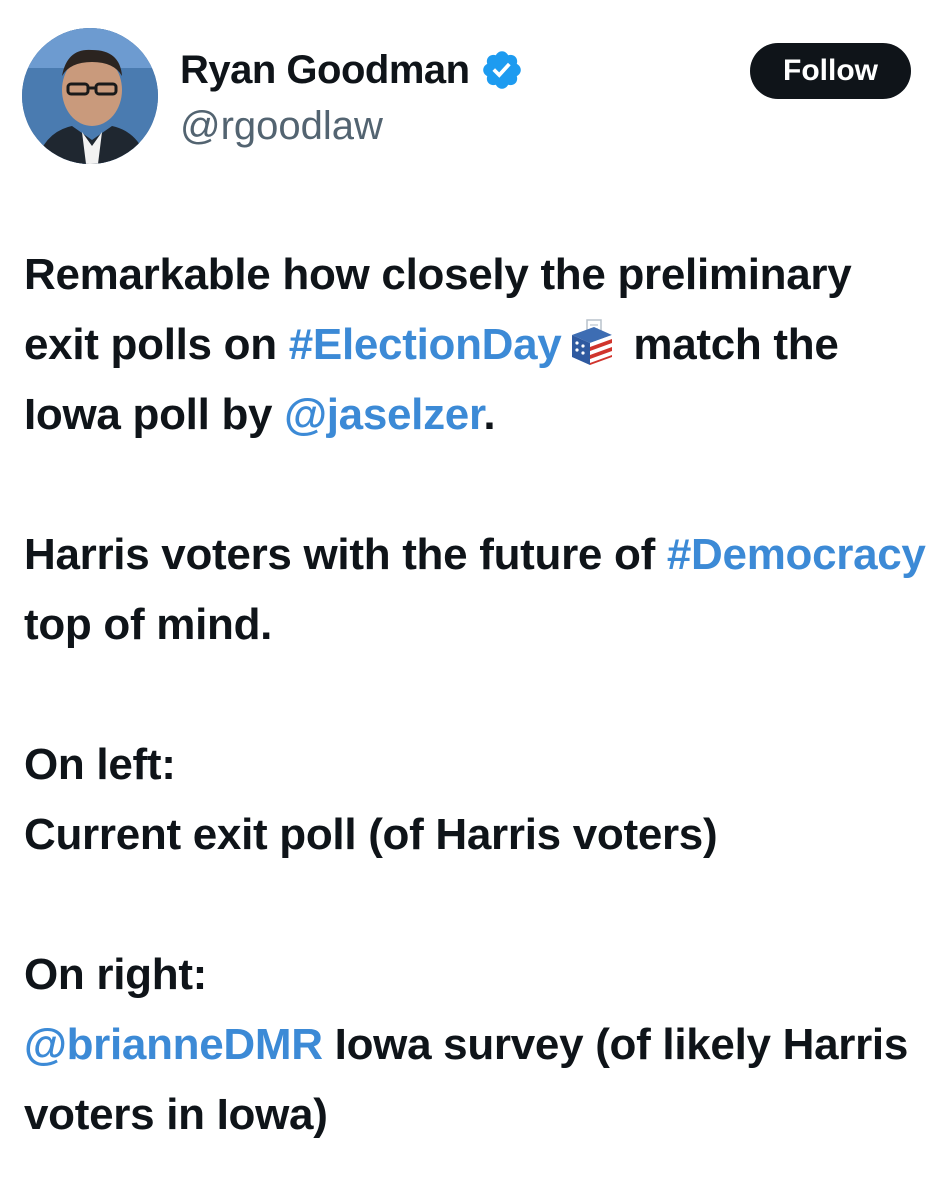  What do you see at coordinates (830, 71) in the screenshot?
I see `follow-button: Follow` at bounding box center [830, 71].